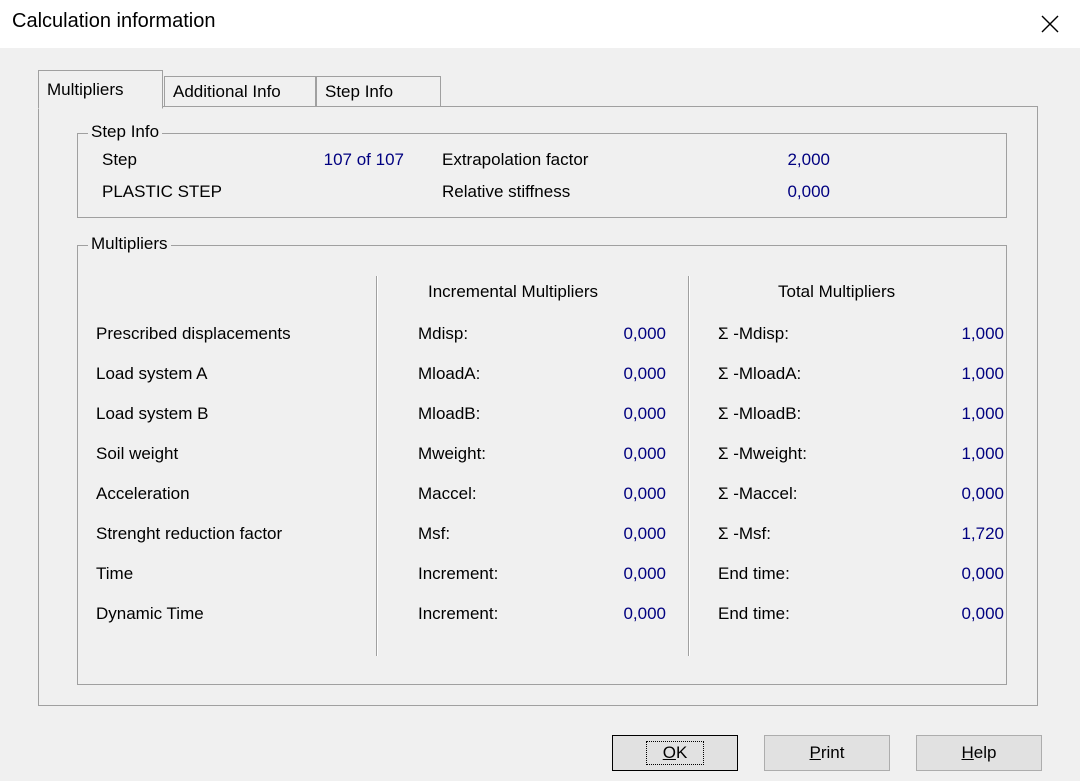  I want to click on incremental-label: MloadA:, so click(449, 373).